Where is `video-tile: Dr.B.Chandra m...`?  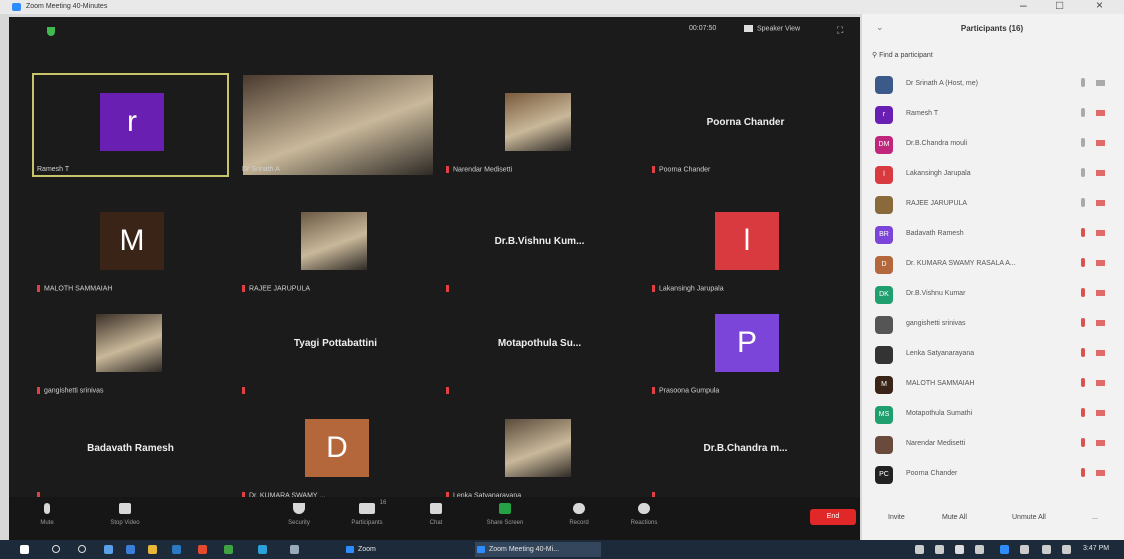 video-tile: Dr.B.Chandra m... is located at coordinates (745, 451).